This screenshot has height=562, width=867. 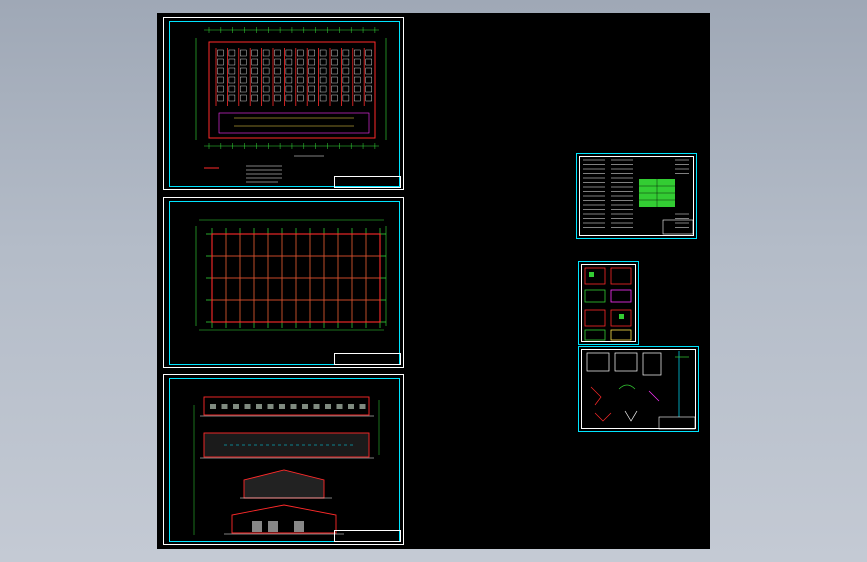 I want to click on notes-table-drawing-icon, so click(x=638, y=197).